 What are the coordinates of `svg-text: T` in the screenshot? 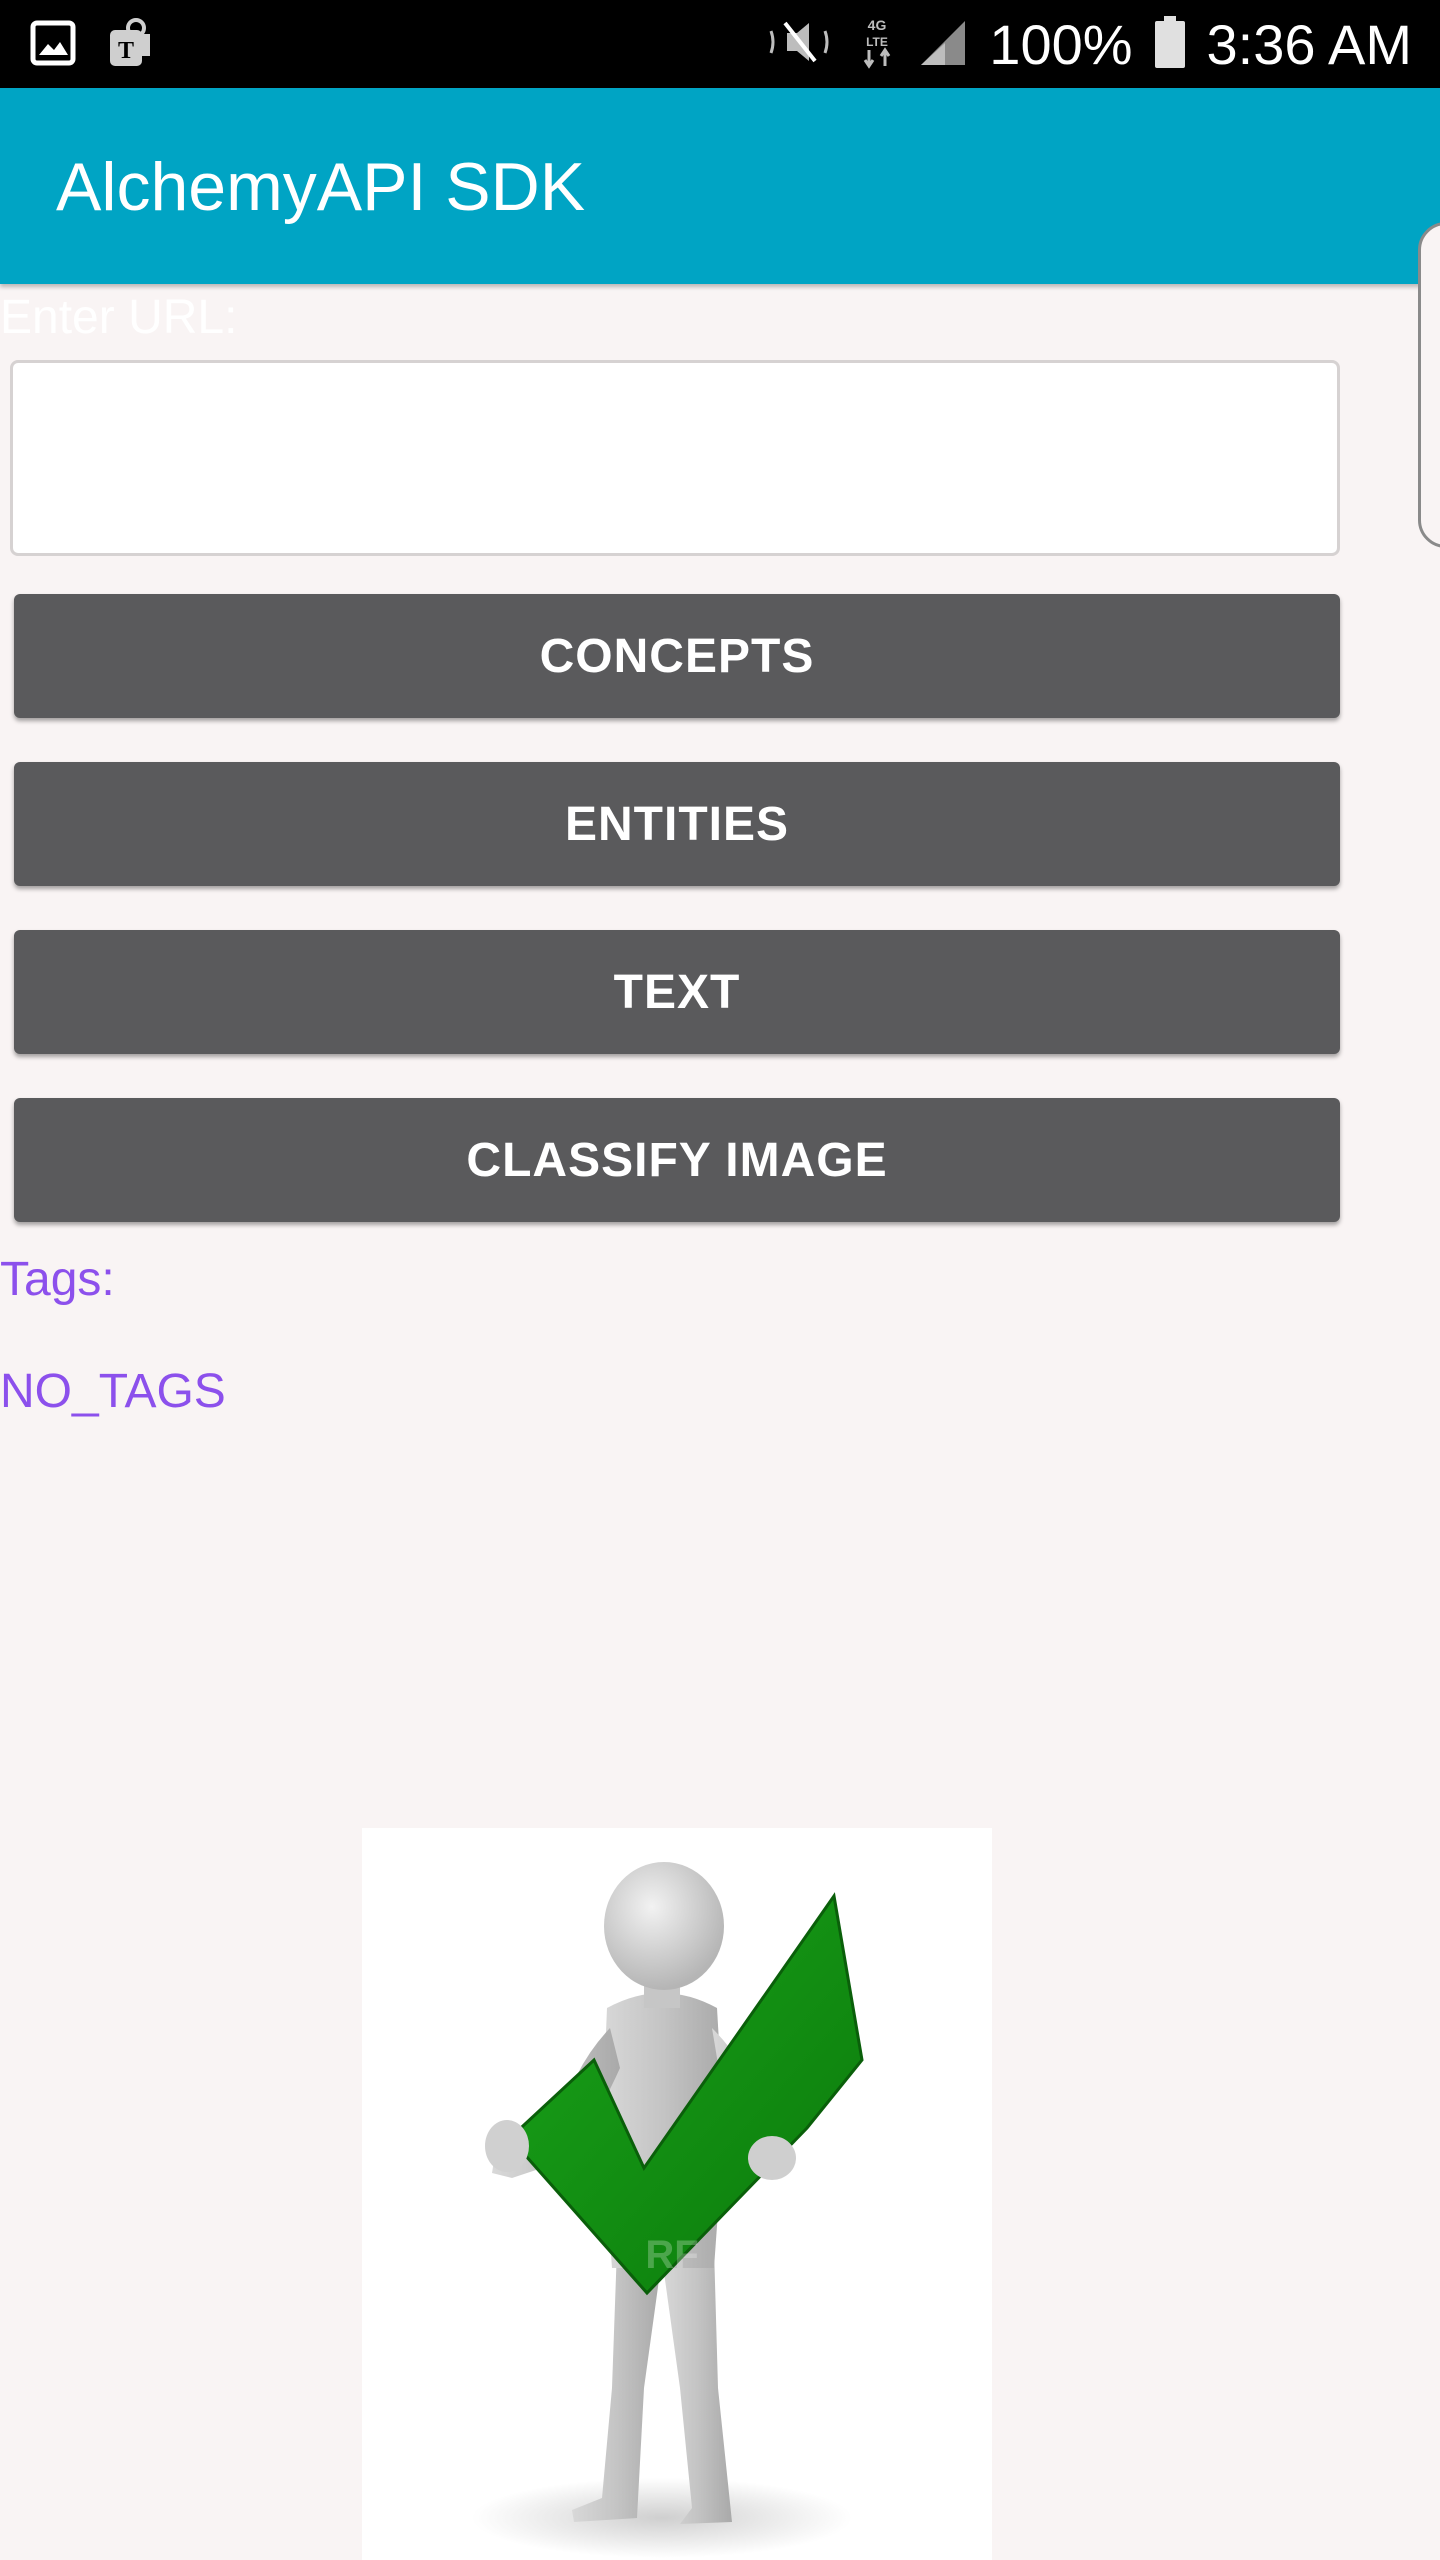 It's located at (126, 51).